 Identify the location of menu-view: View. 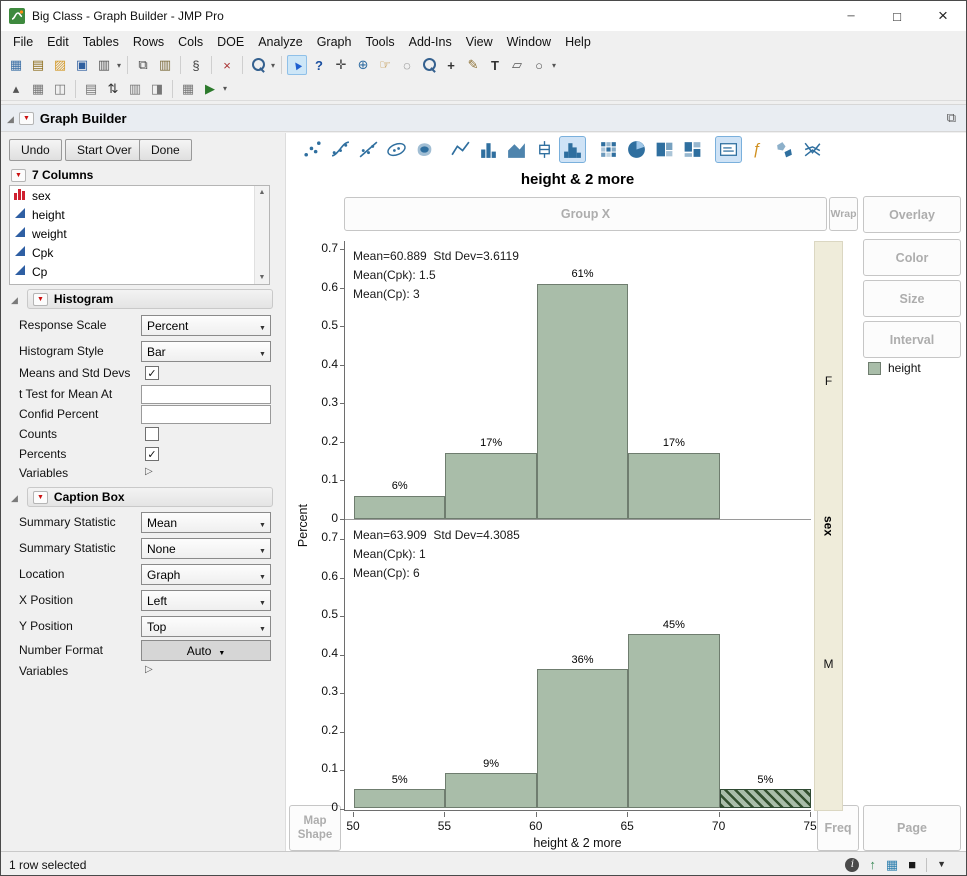
(479, 42).